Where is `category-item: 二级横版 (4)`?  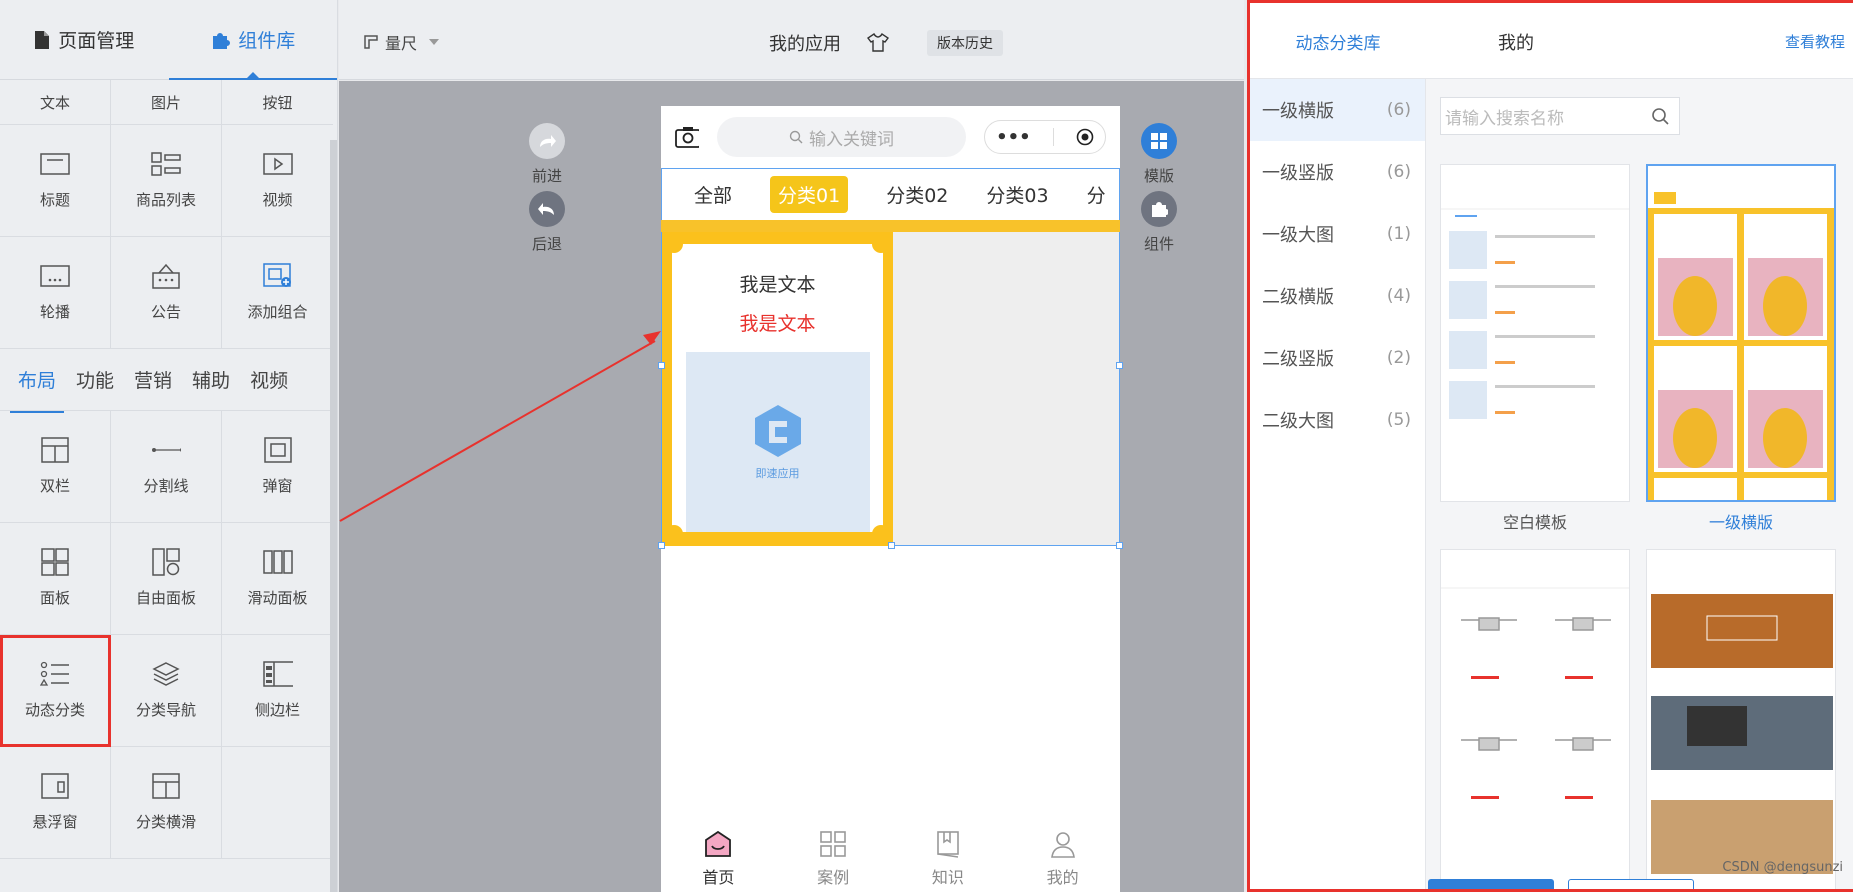 category-item: 二级横版 (4) is located at coordinates (1337, 296).